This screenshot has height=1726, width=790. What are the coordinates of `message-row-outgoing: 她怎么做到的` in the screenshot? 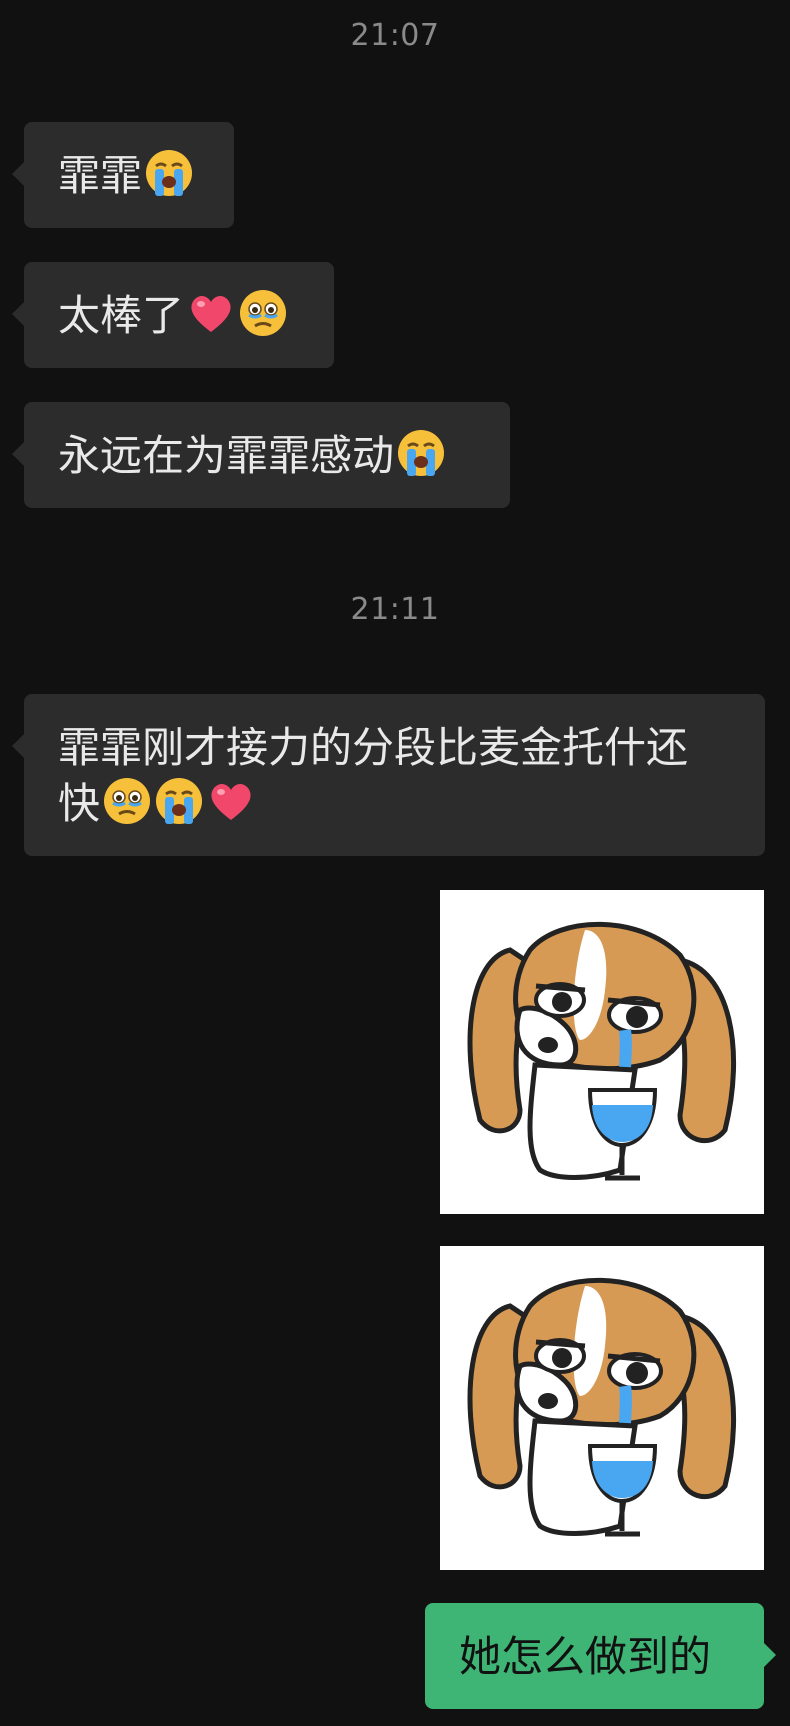 It's located at (600, 1656).